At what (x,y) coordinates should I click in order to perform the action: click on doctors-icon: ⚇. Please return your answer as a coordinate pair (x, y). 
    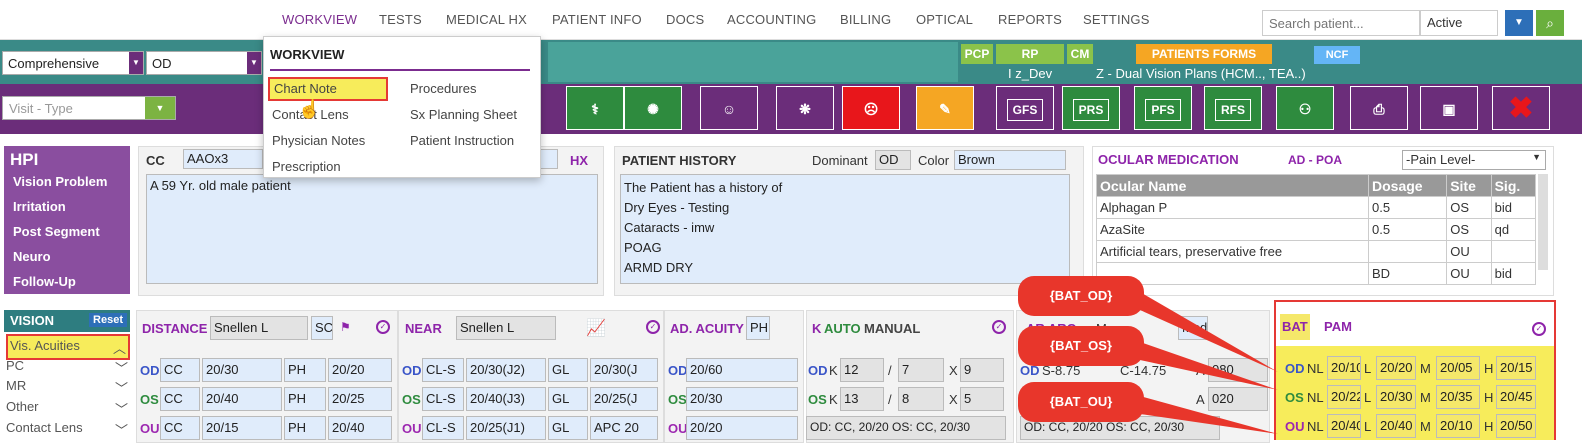
    Looking at the image, I should click on (1305, 108).